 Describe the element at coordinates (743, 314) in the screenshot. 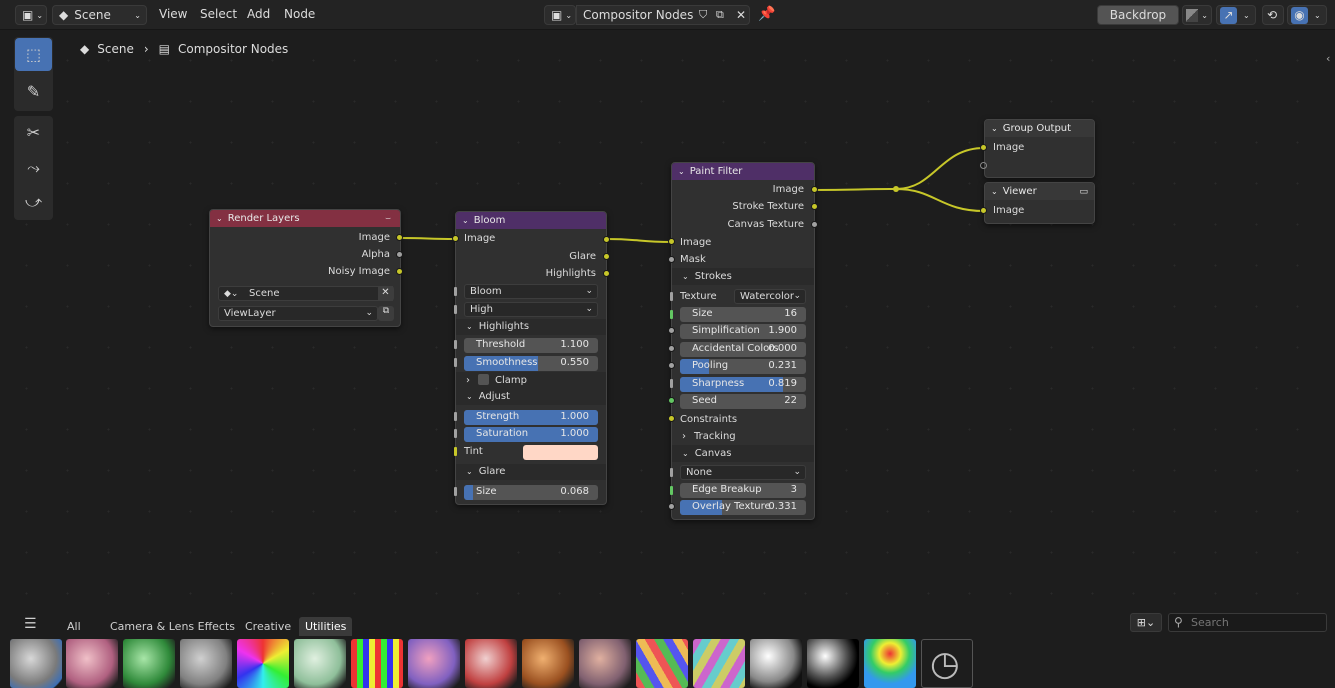

I see `size-field: Size 16` at that location.